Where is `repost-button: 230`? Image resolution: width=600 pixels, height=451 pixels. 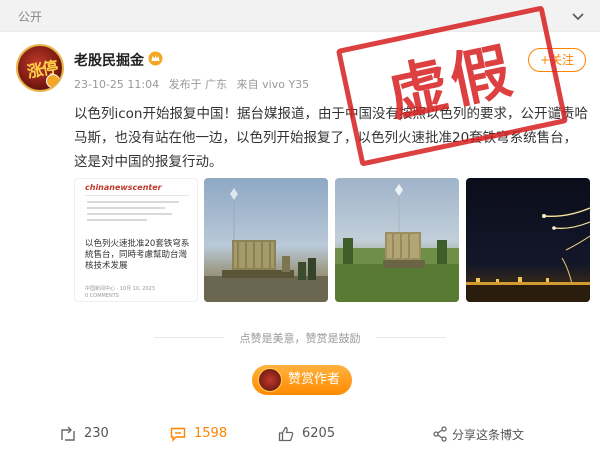 repost-button: 230 is located at coordinates (95, 434).